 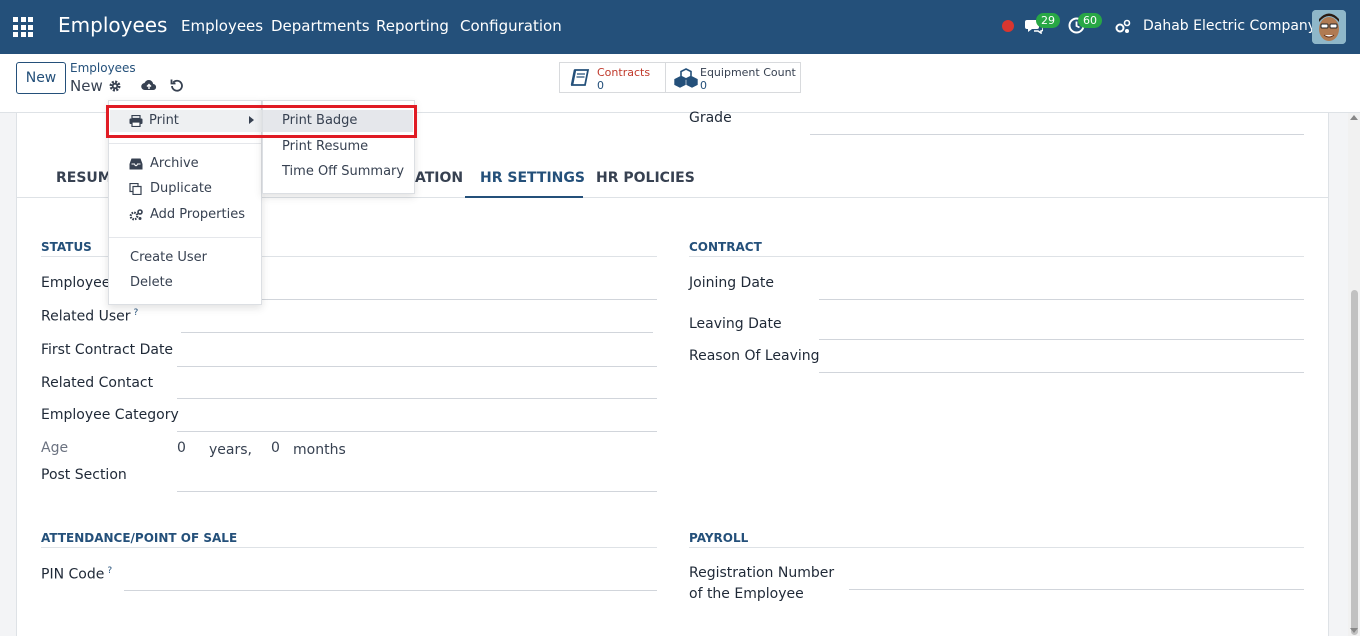 I want to click on attendance-section-divider, so click(x=349, y=547).